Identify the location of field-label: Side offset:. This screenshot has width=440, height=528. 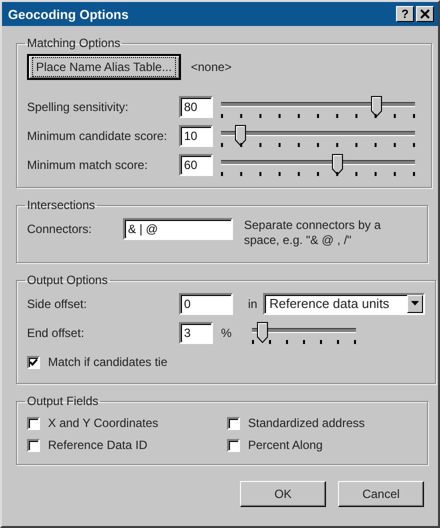
(57, 303).